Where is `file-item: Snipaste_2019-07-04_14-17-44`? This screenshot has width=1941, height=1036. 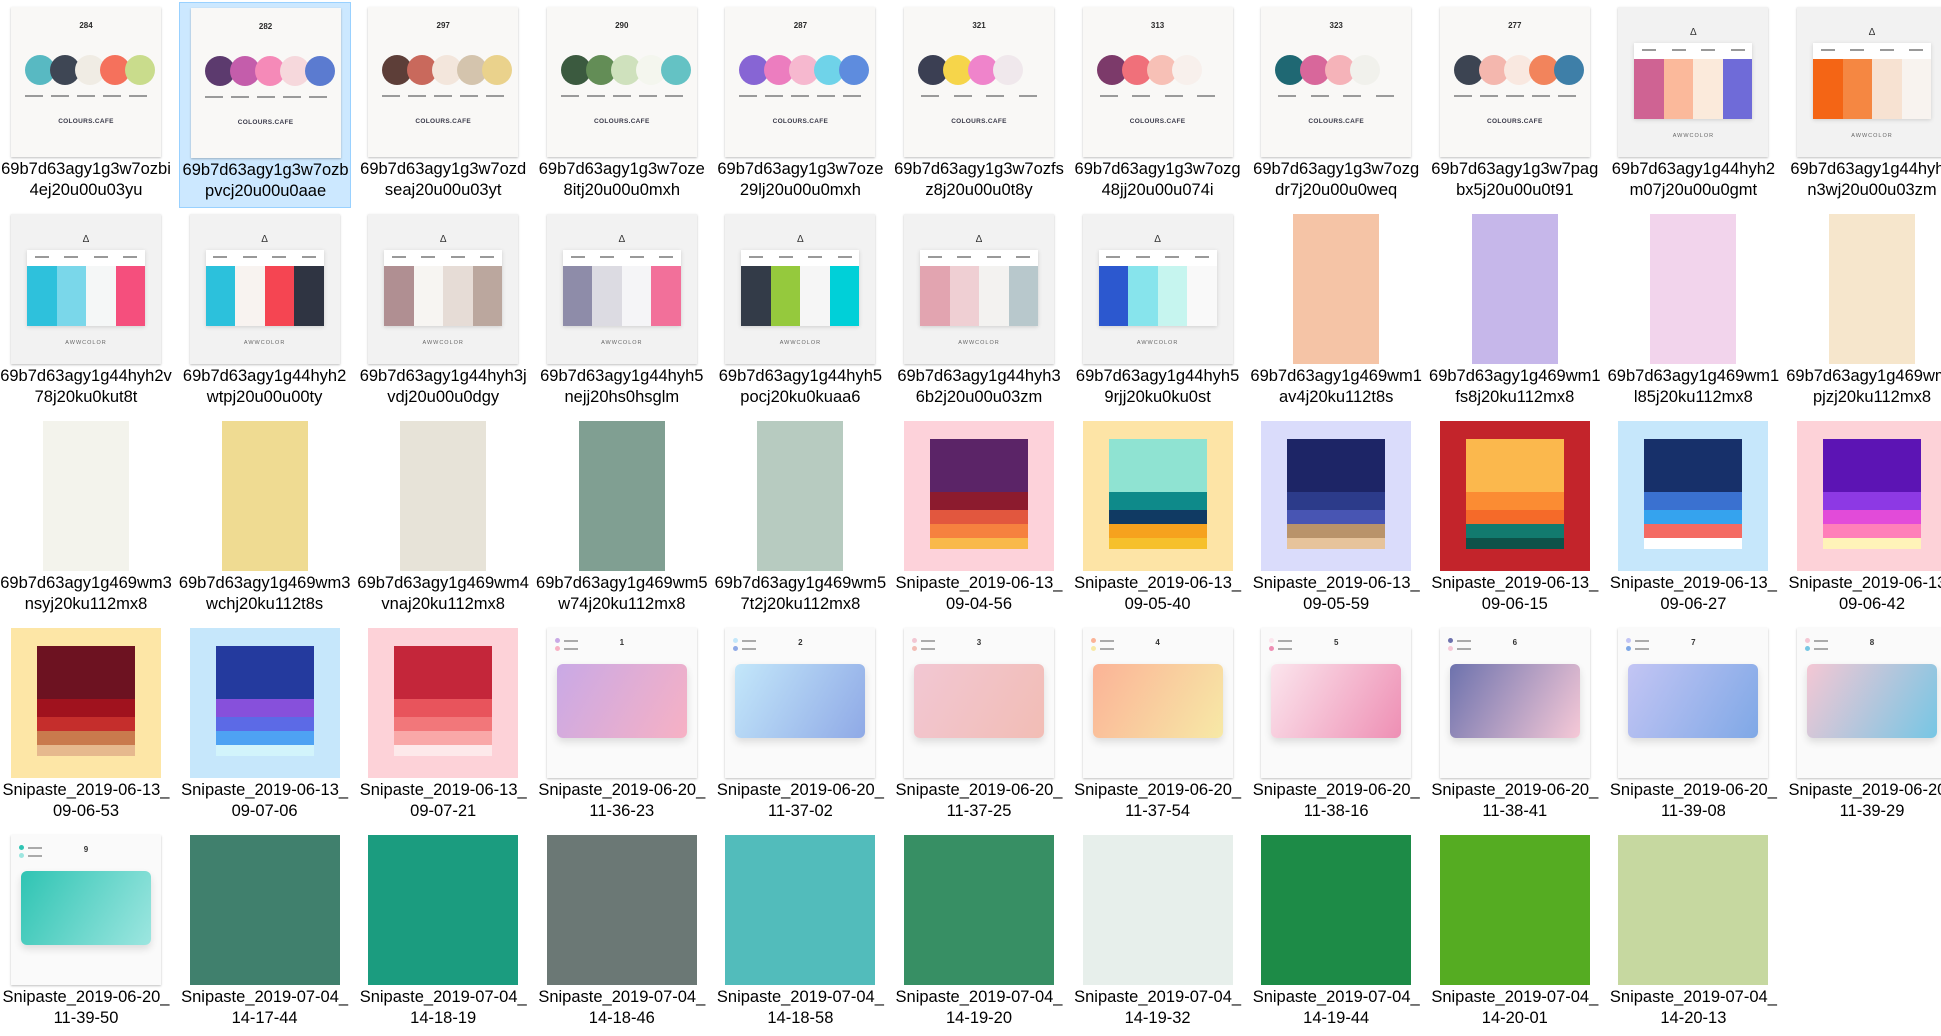
file-item: Snipaste_2019-07-04_14-17-44 is located at coordinates (265, 933).